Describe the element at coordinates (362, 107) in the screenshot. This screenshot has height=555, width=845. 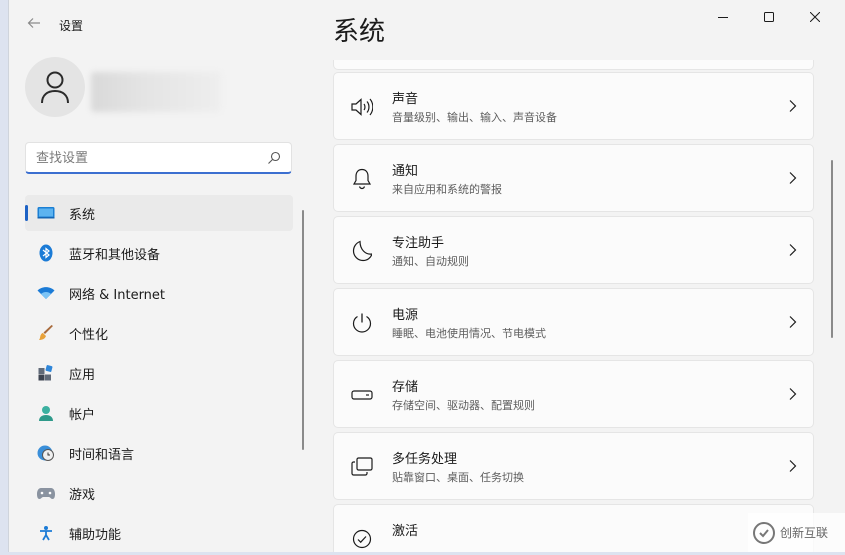
I see `speaker-icon` at that location.